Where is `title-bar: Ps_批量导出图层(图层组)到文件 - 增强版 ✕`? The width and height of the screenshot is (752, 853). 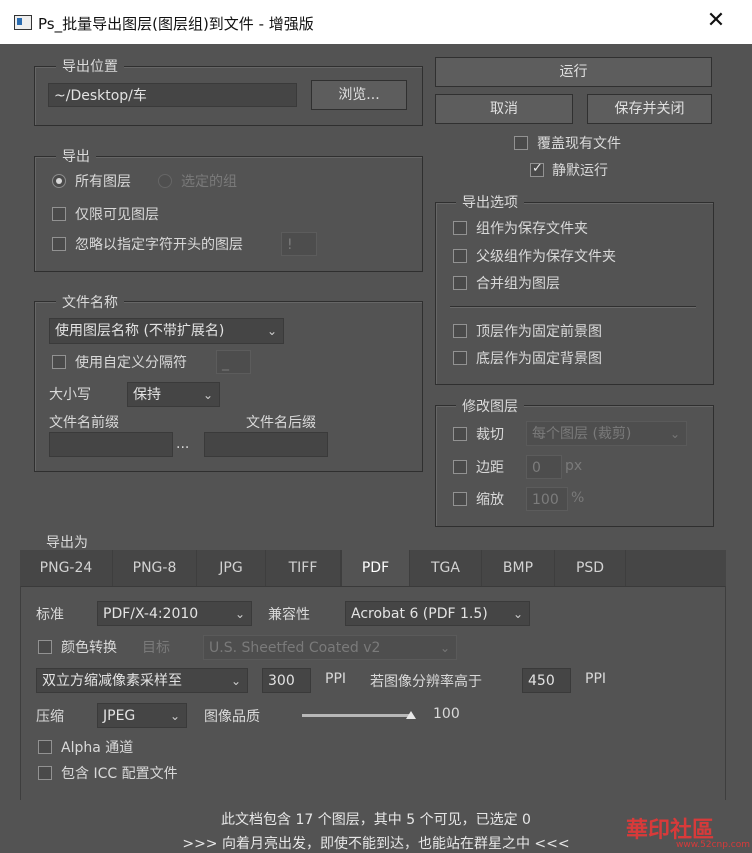 title-bar: Ps_批量导出图层(图层组)到文件 - 增强版 ✕ is located at coordinates (376, 22).